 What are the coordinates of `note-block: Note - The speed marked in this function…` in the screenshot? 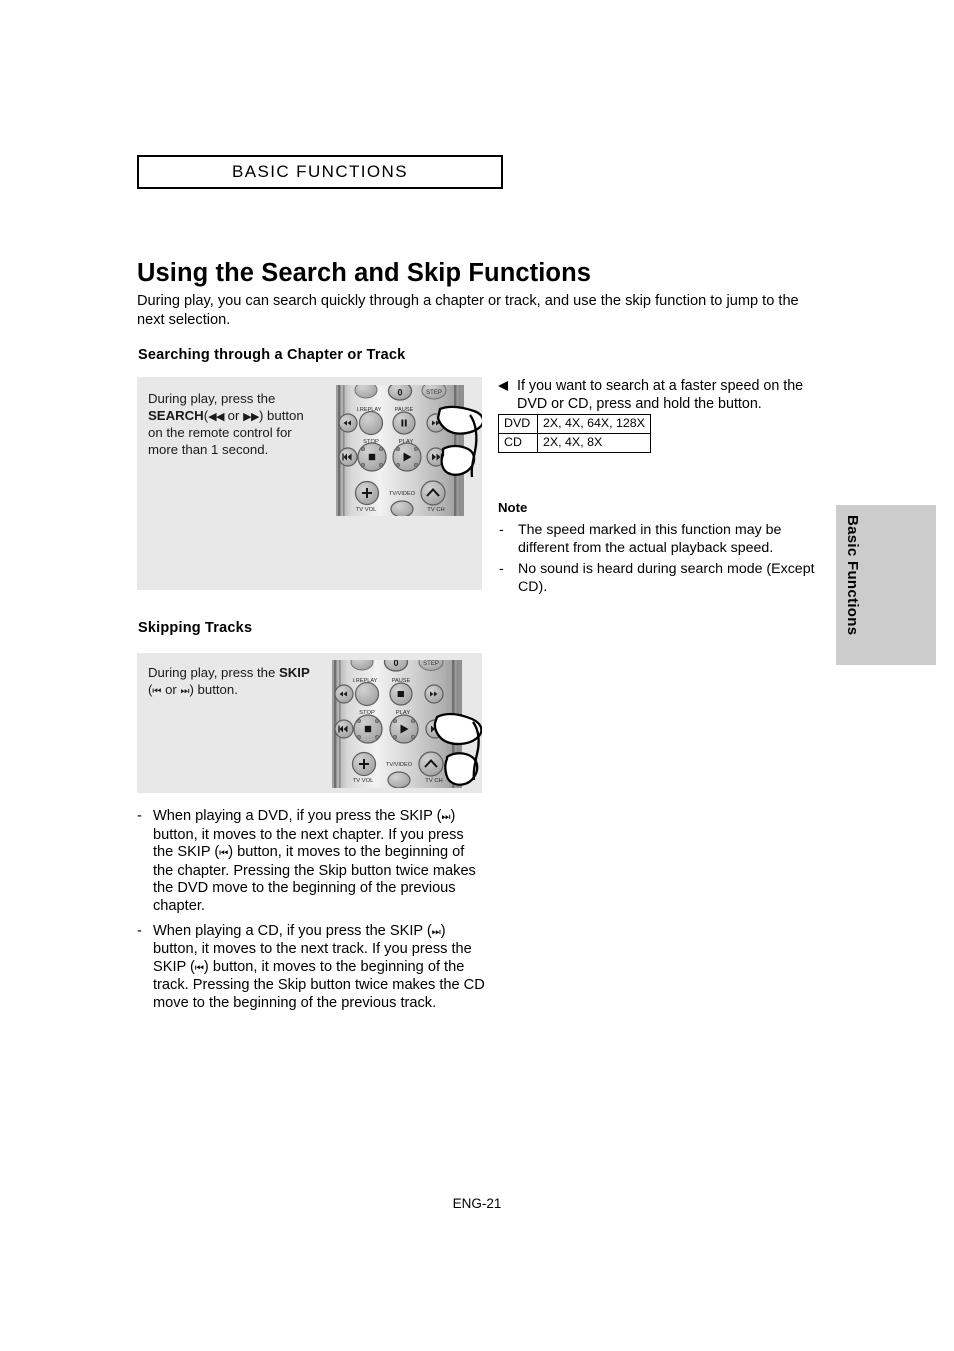 It's located at (658, 550).